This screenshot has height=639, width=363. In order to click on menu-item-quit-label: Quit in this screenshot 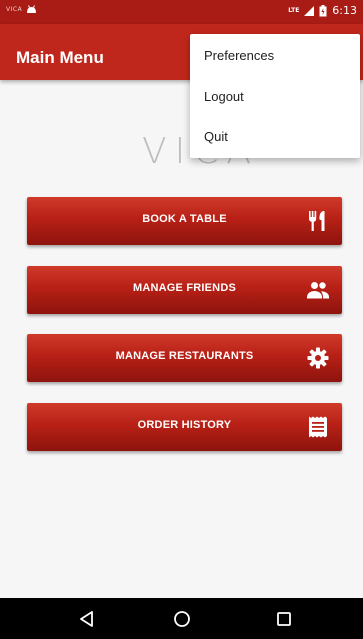, I will do `click(216, 136)`.